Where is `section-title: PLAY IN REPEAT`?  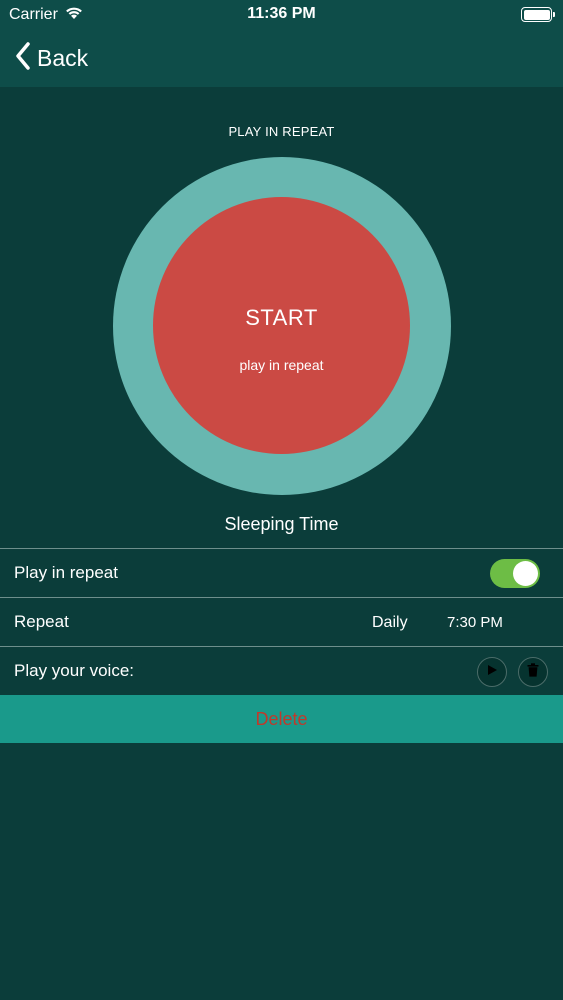
section-title: PLAY IN REPEAT is located at coordinates (281, 131).